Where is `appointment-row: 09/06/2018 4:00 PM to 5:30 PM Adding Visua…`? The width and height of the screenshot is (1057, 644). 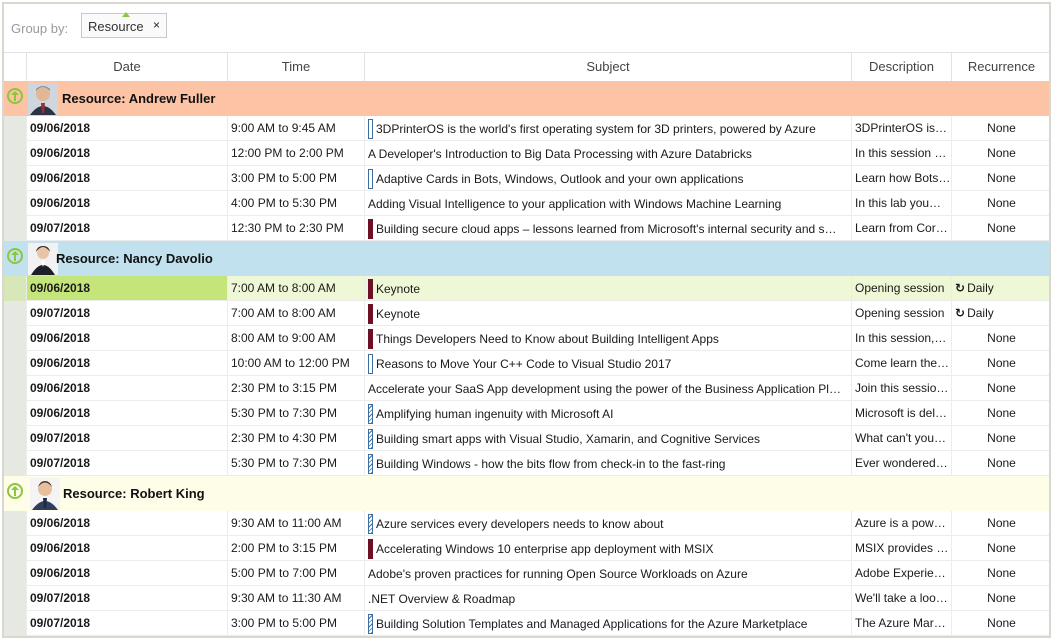 appointment-row: 09/06/2018 4:00 PM to 5:30 PM Adding Visua… is located at coordinates (526, 203).